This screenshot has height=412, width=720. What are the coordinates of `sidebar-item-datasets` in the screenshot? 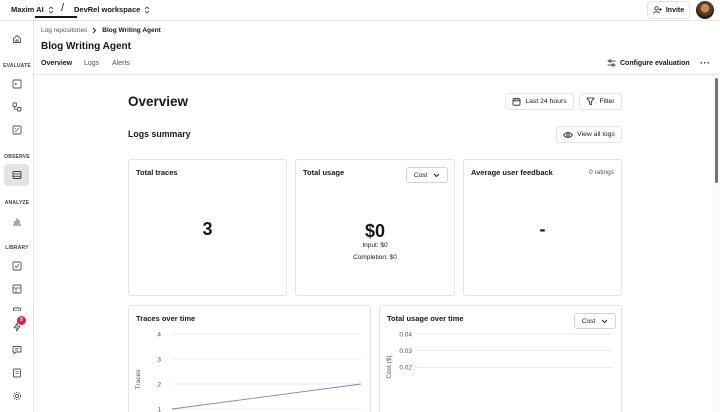 It's located at (16, 289).